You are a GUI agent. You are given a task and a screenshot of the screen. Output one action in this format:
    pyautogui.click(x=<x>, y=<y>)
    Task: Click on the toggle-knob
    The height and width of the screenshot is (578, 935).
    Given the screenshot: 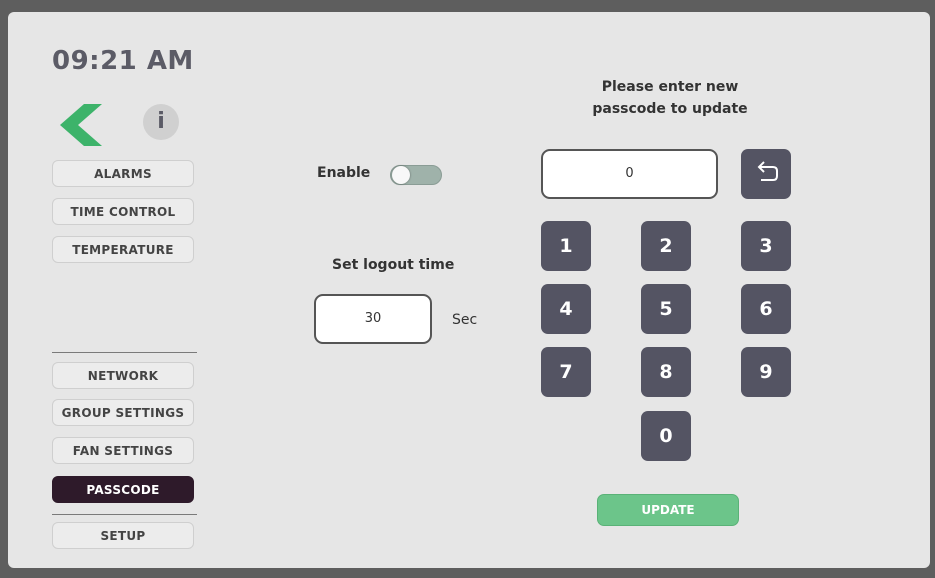 What is the action you would take?
    pyautogui.click(x=401, y=175)
    